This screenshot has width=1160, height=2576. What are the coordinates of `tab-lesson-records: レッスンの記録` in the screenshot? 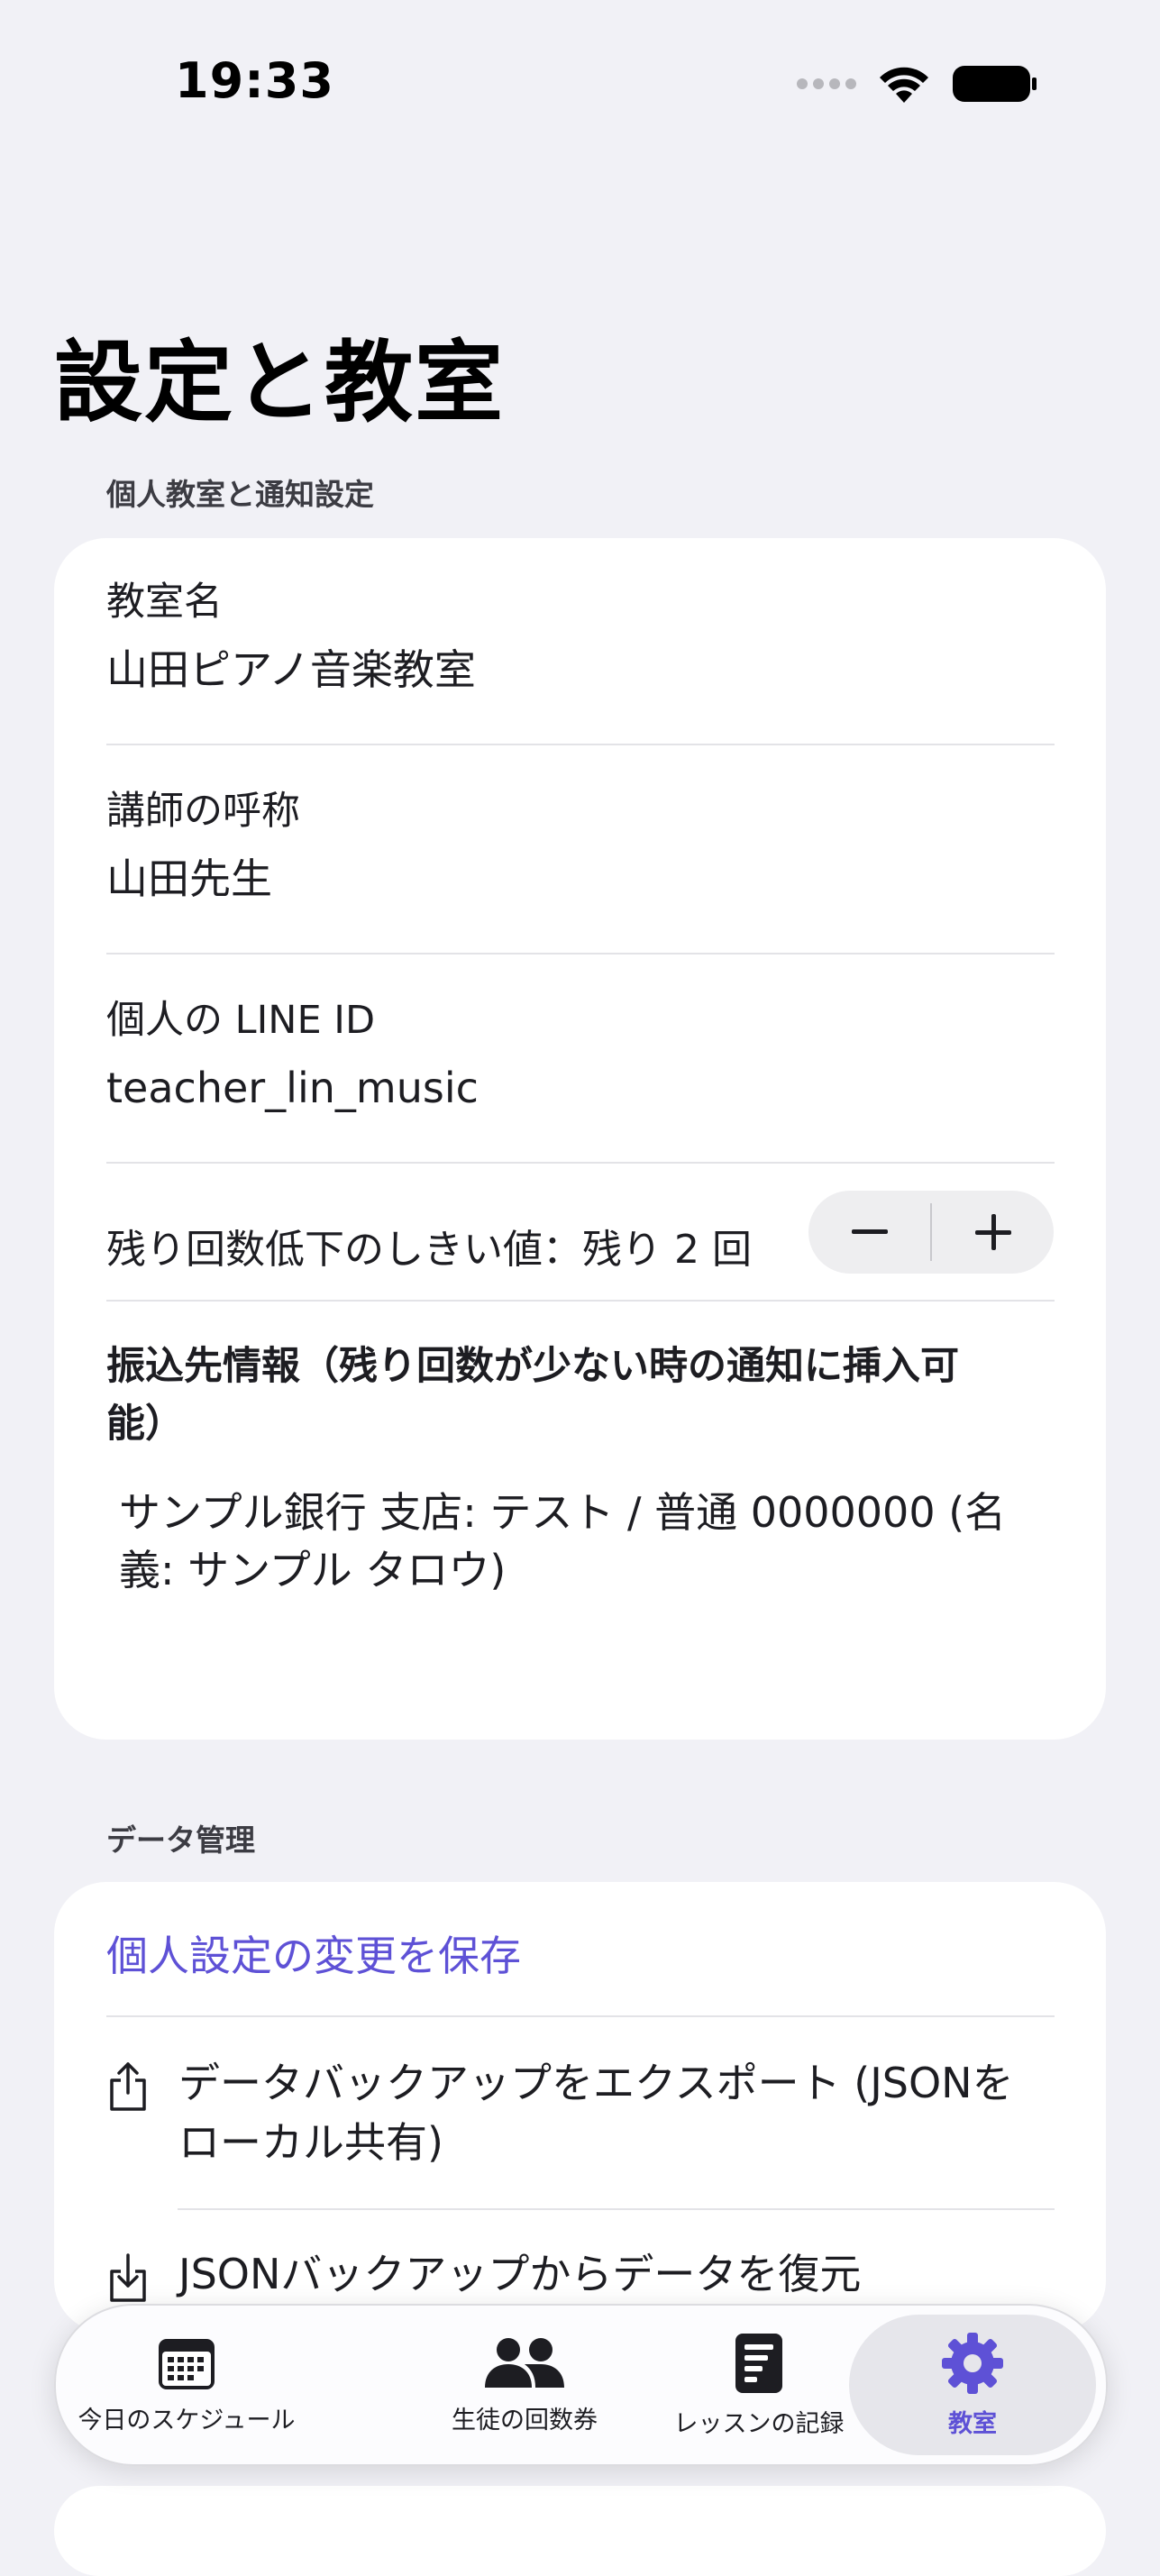 It's located at (759, 2385).